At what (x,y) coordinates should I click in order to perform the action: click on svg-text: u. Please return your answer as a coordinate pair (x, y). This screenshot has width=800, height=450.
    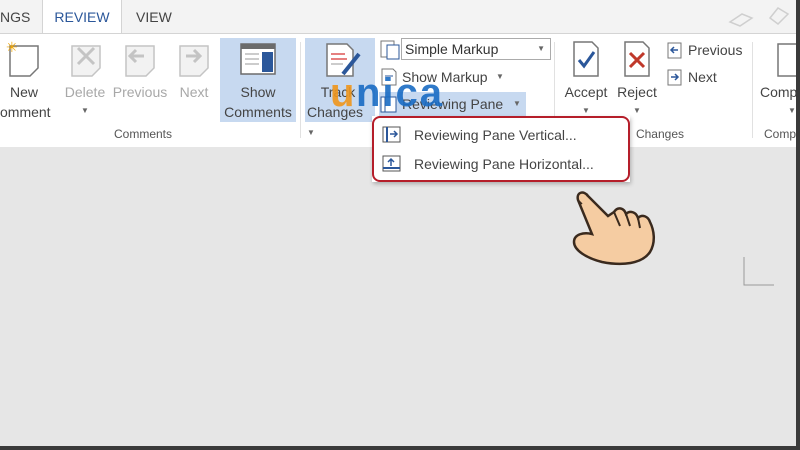
    Looking at the image, I should click on (342, 92).